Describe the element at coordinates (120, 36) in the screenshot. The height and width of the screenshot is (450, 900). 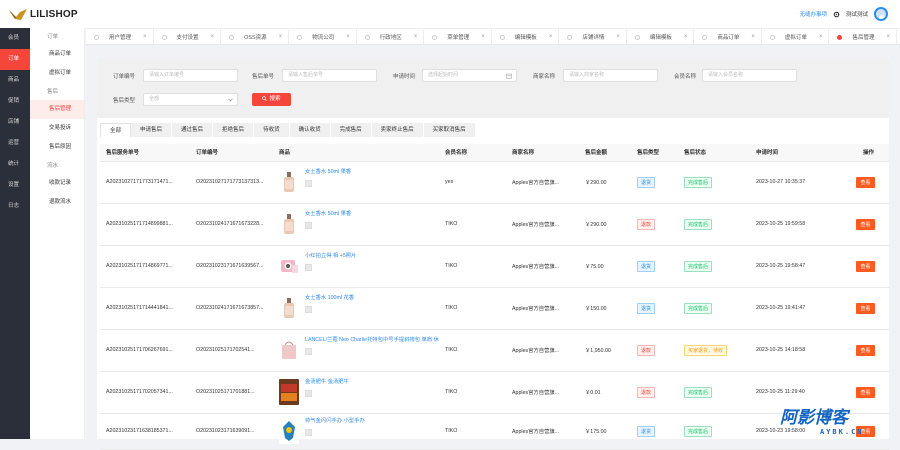
I see `tab-0: 用户管理 ×` at that location.